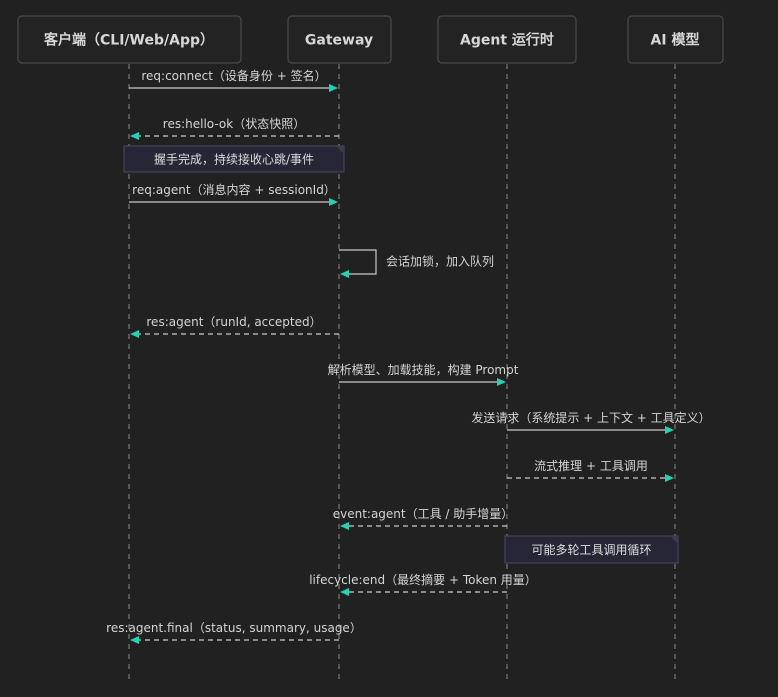 The height and width of the screenshot is (697, 778). Describe the element at coordinates (233, 322) in the screenshot. I see `message-label-5: res:agent（runId, accepted）` at that location.